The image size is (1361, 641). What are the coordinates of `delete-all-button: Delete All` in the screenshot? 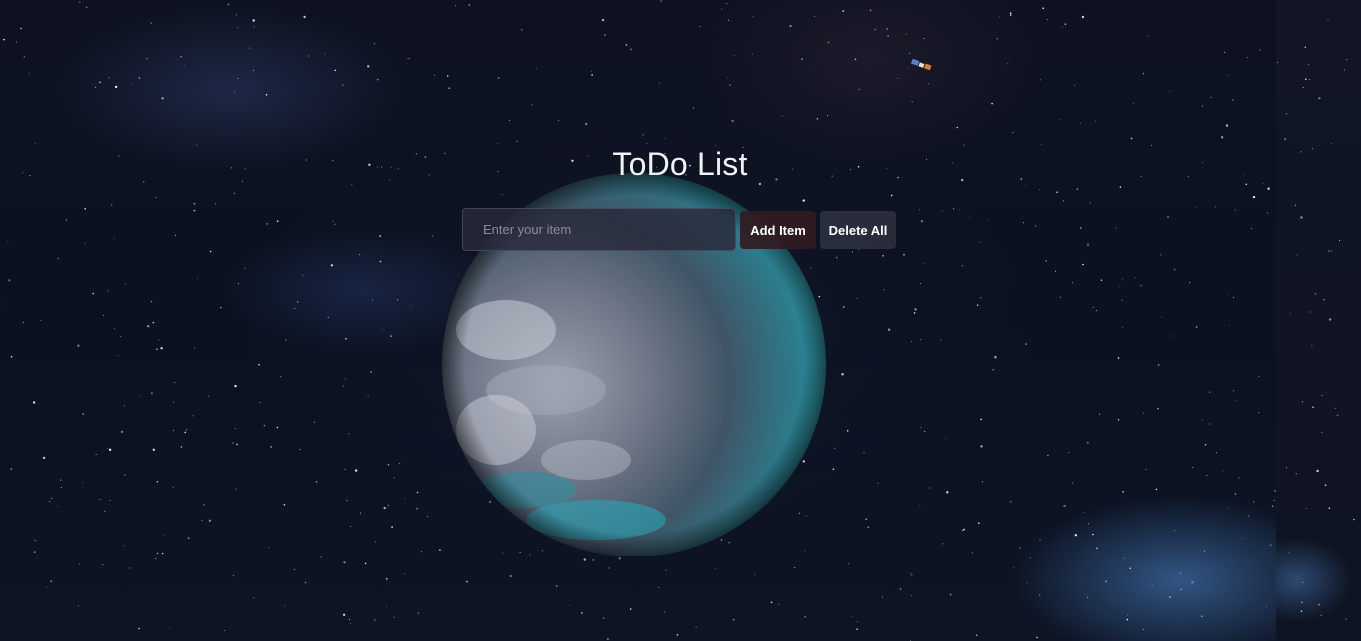 It's located at (858, 230).